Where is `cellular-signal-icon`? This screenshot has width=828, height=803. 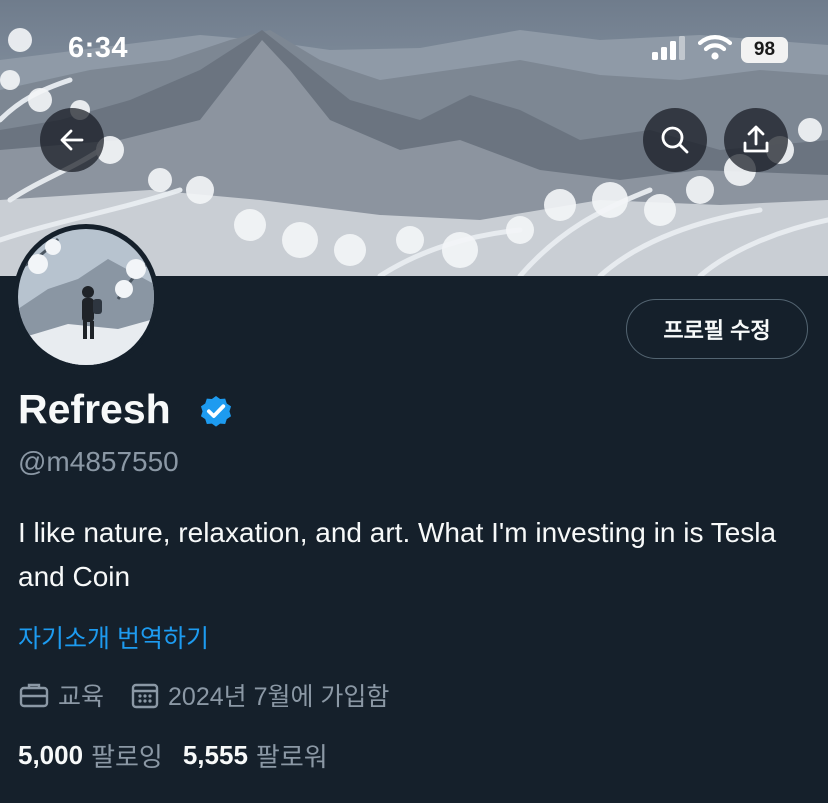
cellular-signal-icon is located at coordinates (668, 48).